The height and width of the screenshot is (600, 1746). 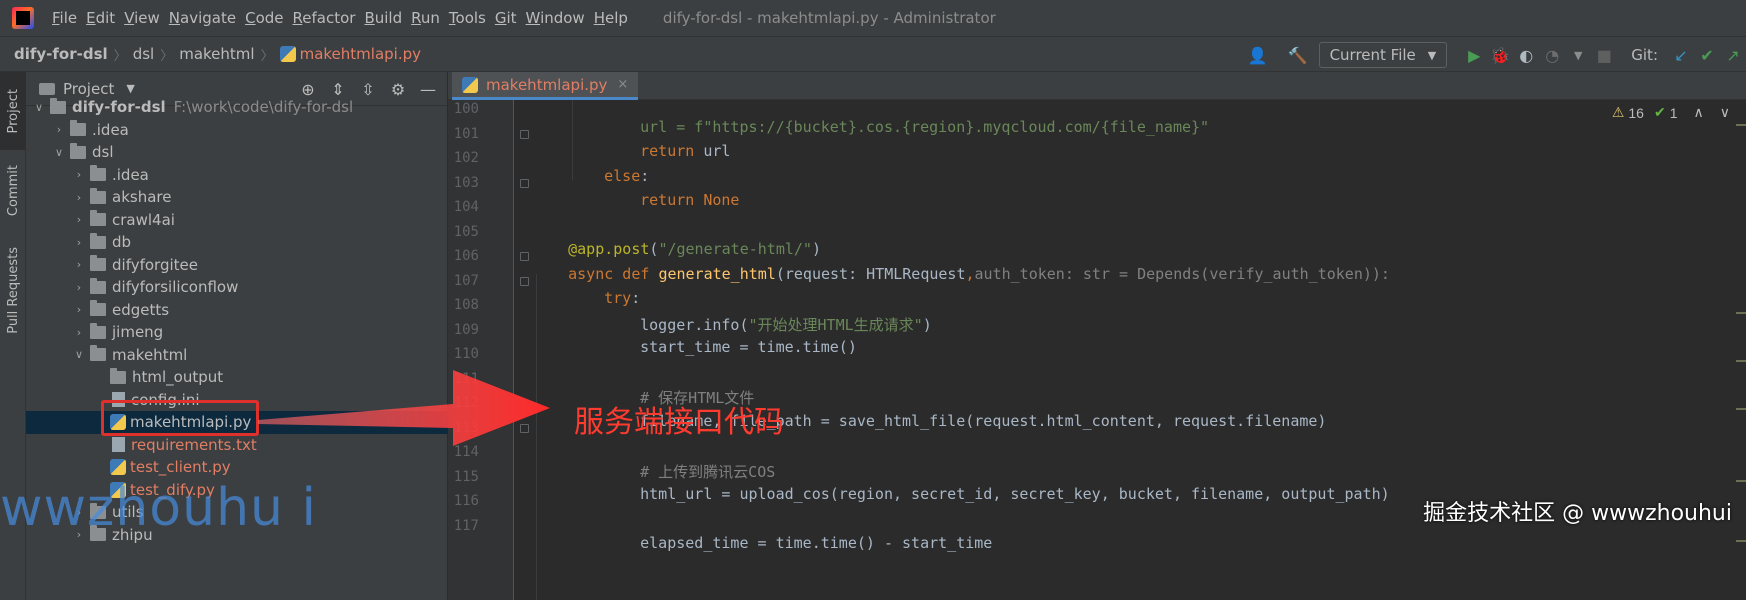 I want to click on code-token: (request: HTMLRequest, so click(x=870, y=274).